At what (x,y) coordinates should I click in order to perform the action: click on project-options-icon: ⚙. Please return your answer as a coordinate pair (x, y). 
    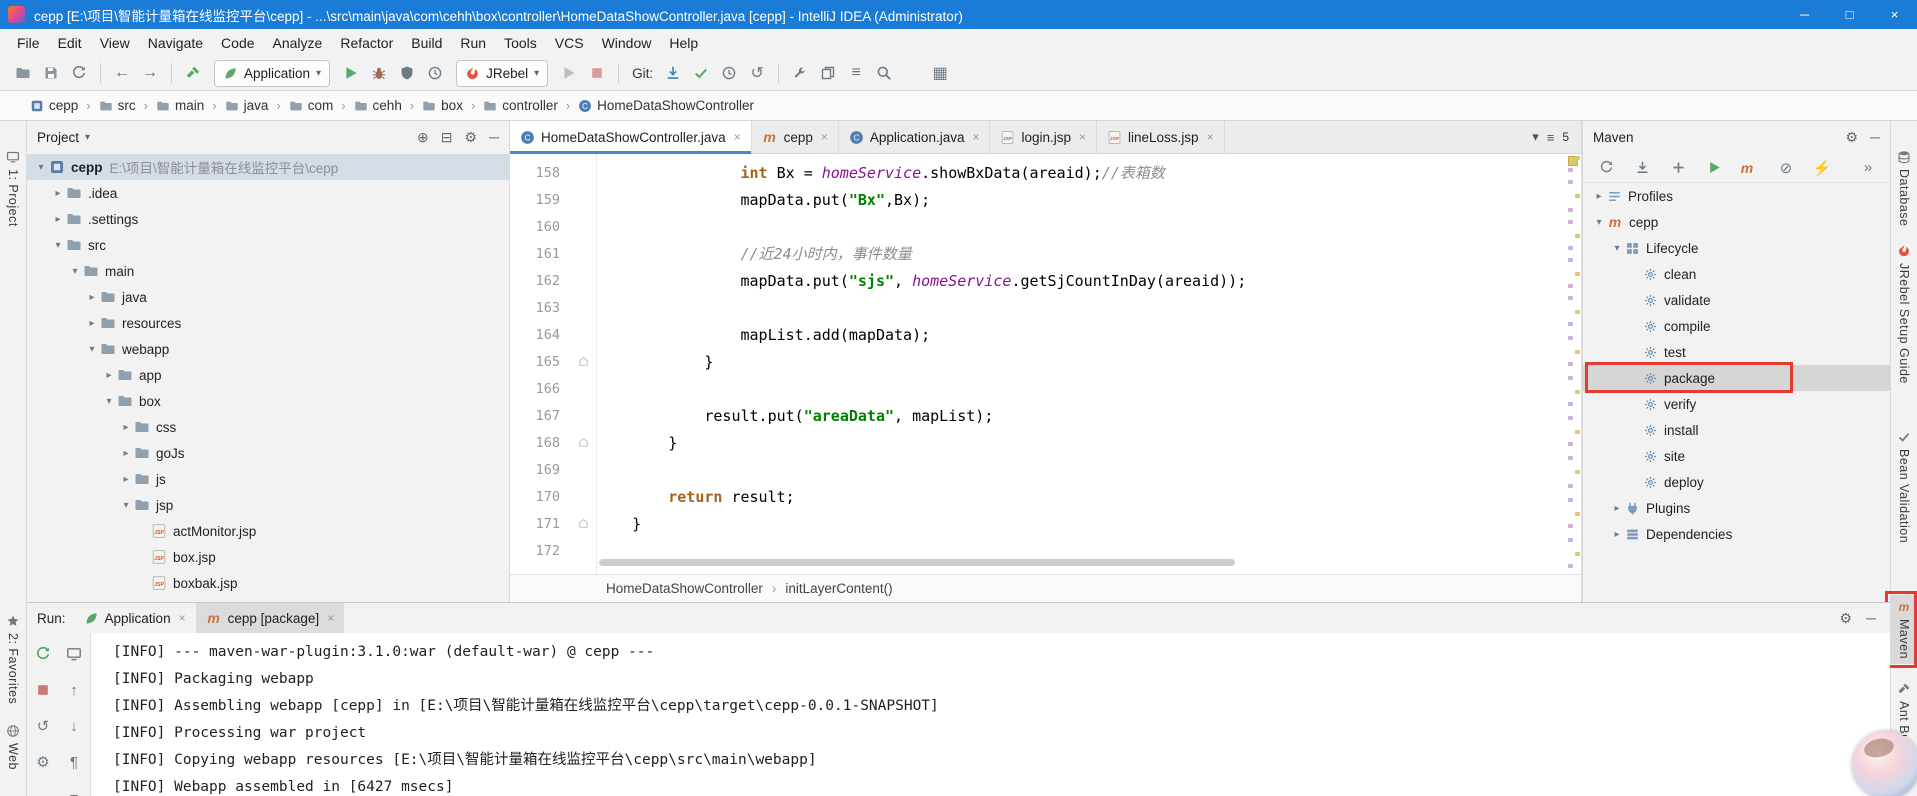
    Looking at the image, I should click on (471, 137).